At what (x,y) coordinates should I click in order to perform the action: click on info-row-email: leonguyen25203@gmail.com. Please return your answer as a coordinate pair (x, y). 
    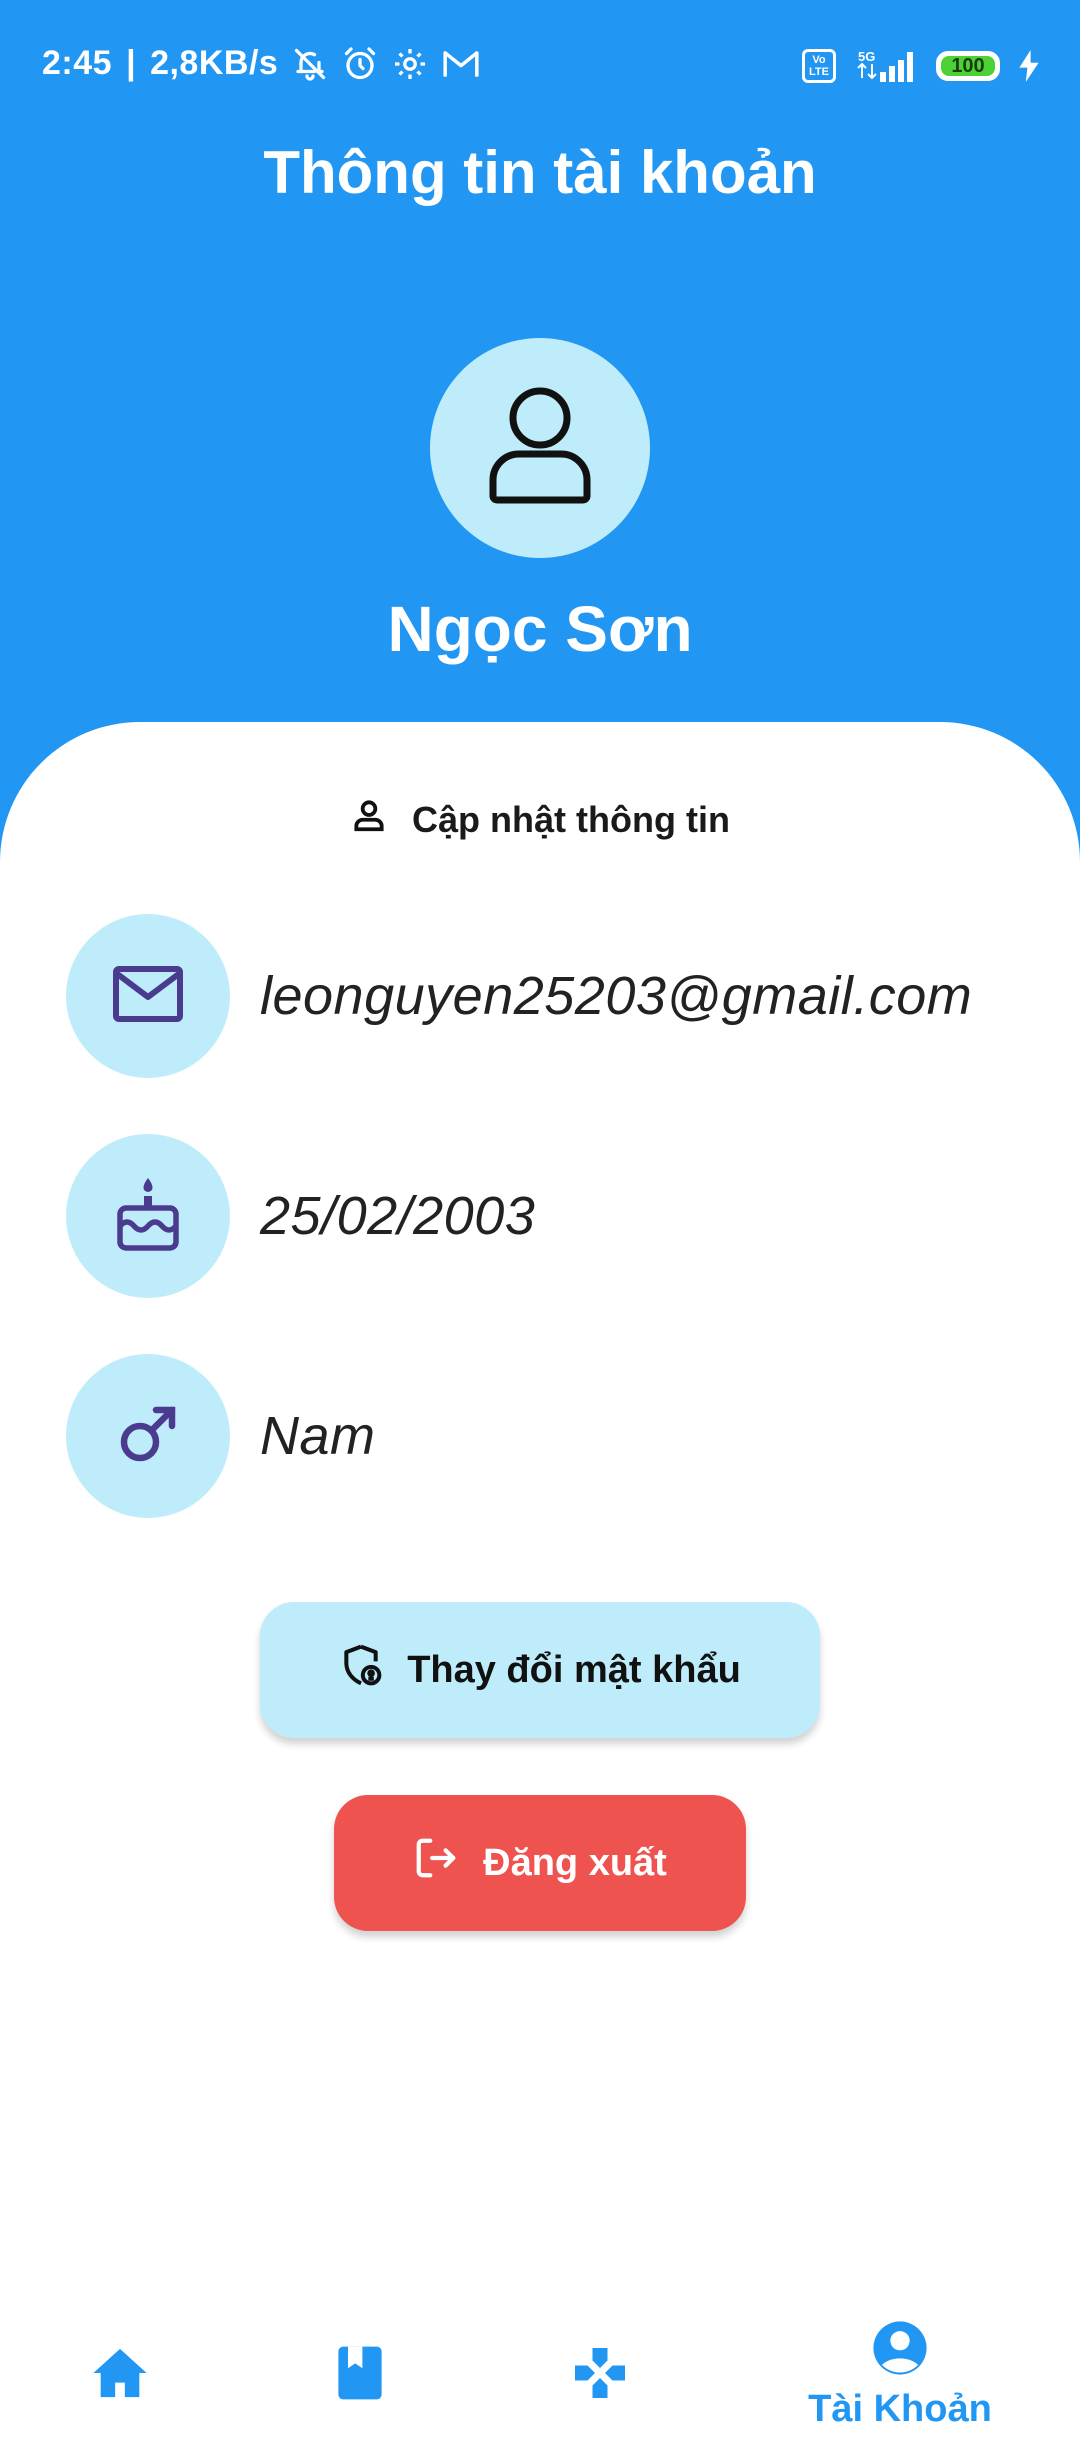
    Looking at the image, I should click on (519, 996).